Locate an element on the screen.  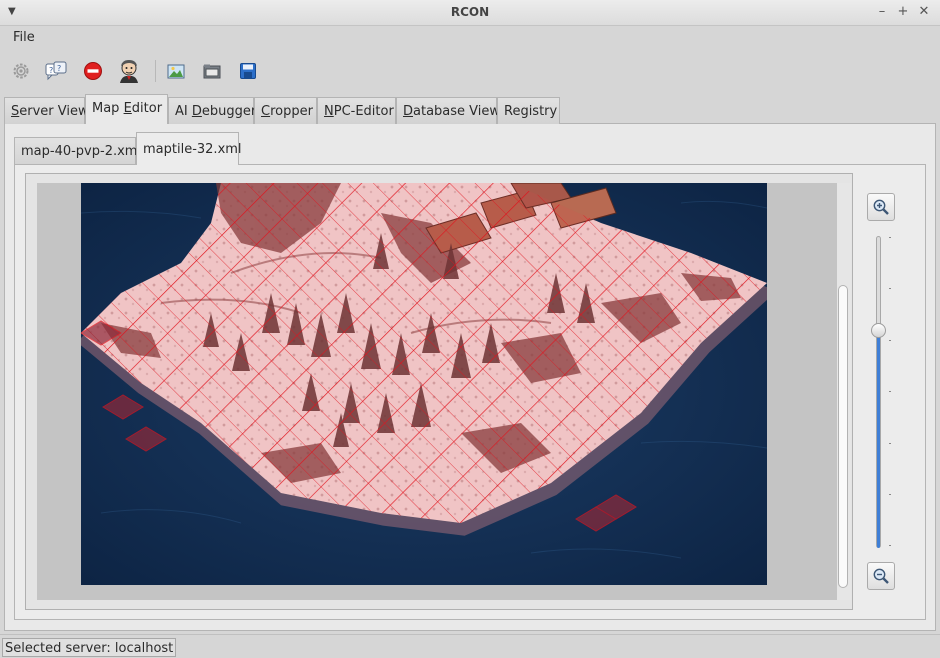
tab-maptile-file: maptile-32.xml is located at coordinates (189, 148).